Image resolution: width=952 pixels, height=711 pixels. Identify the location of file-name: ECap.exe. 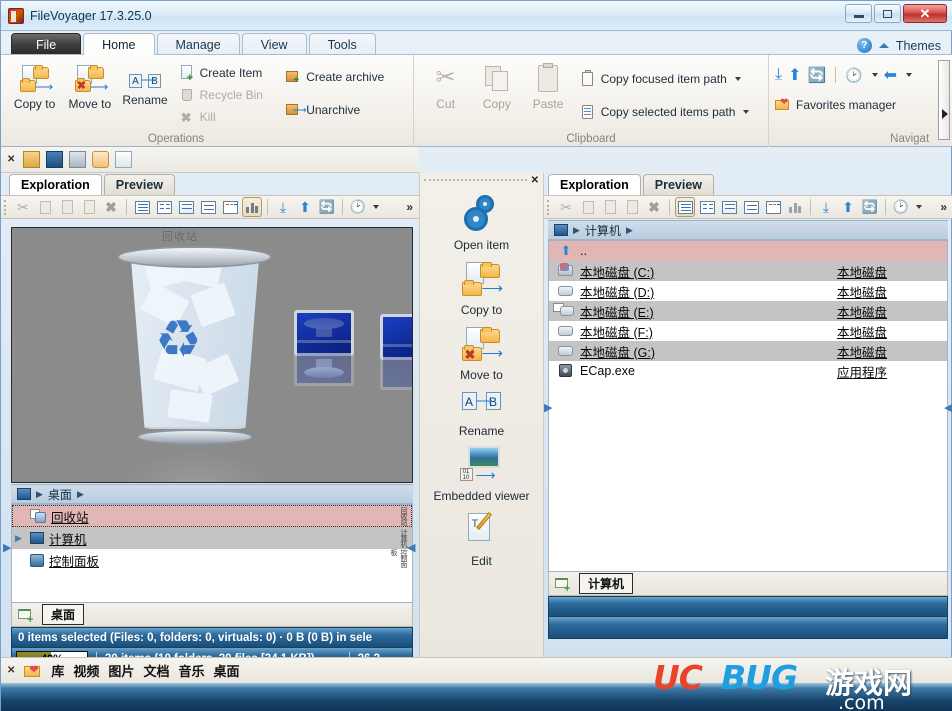
(607, 371).